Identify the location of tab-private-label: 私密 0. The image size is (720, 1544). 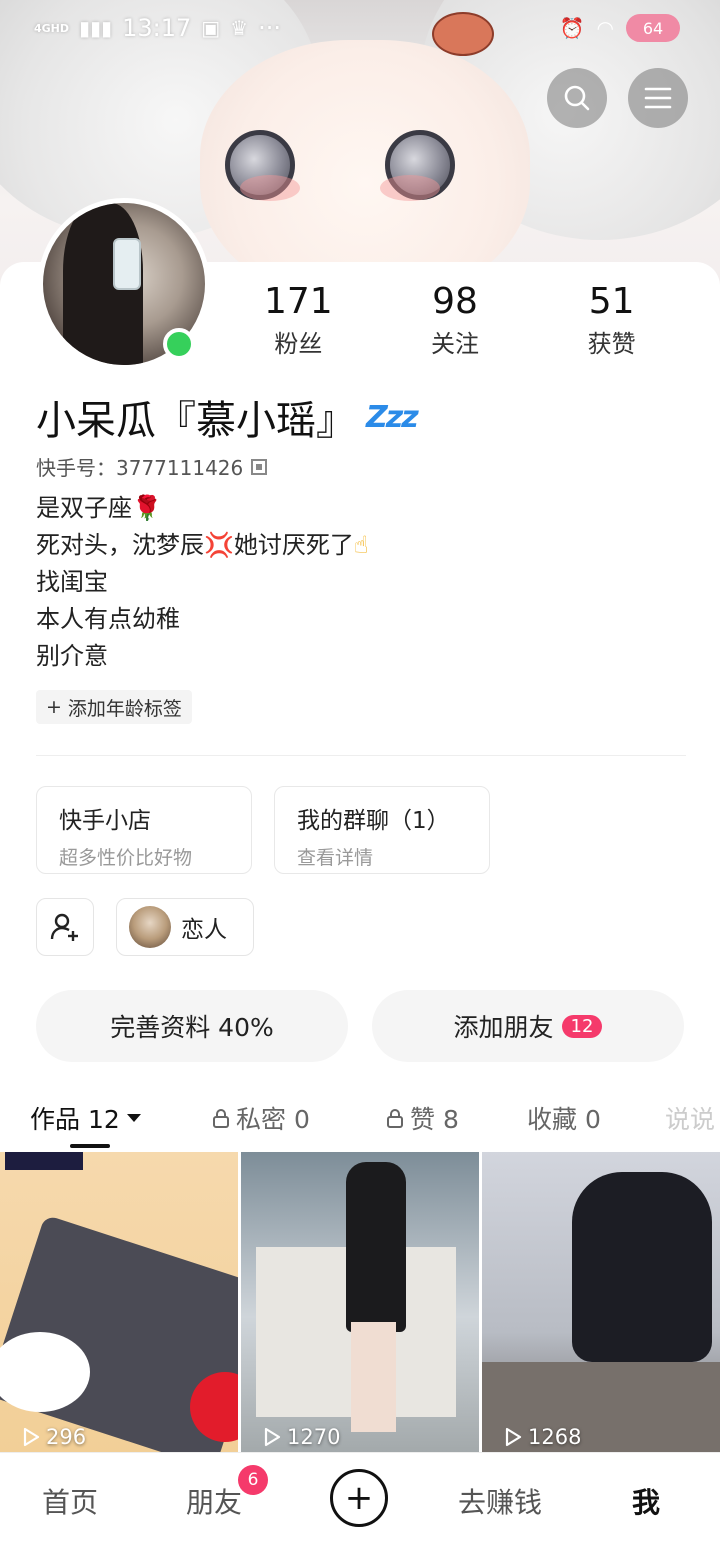
(273, 1119).